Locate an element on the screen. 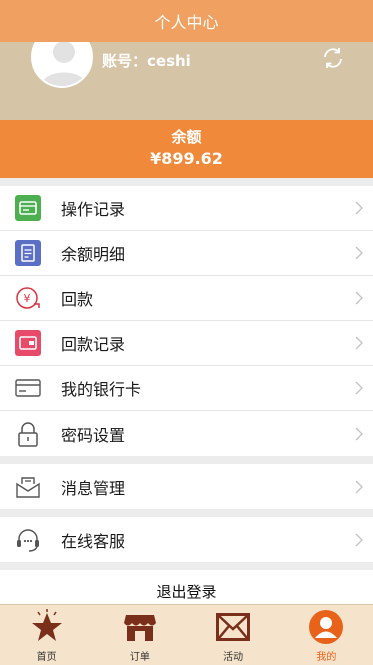 The image size is (373, 665). menu-item-repayment: ¥ 回款 is located at coordinates (186, 298).